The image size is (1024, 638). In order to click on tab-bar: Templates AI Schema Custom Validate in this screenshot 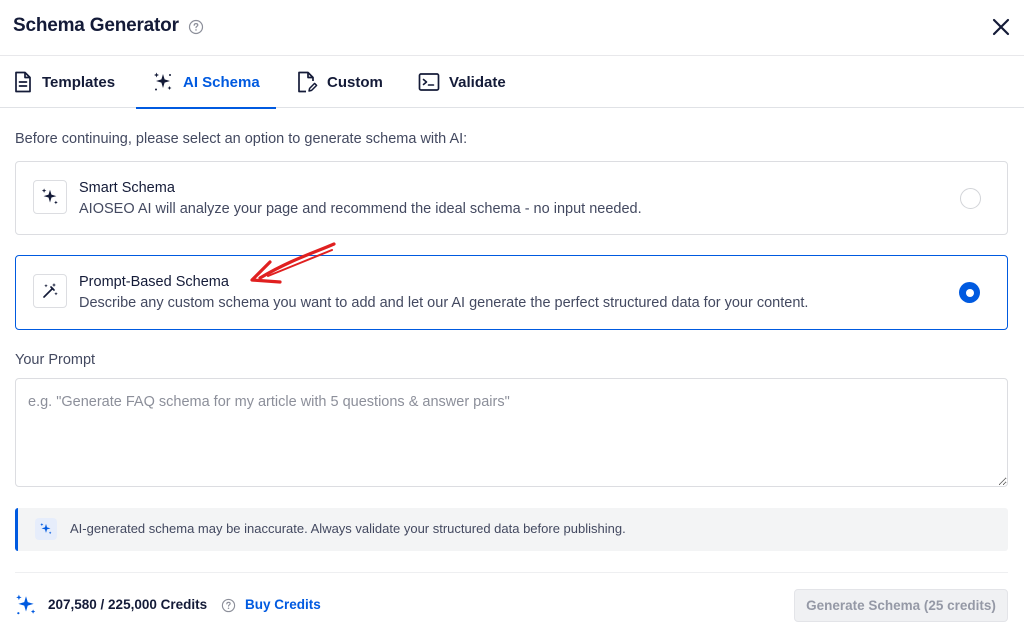, I will do `click(512, 82)`.